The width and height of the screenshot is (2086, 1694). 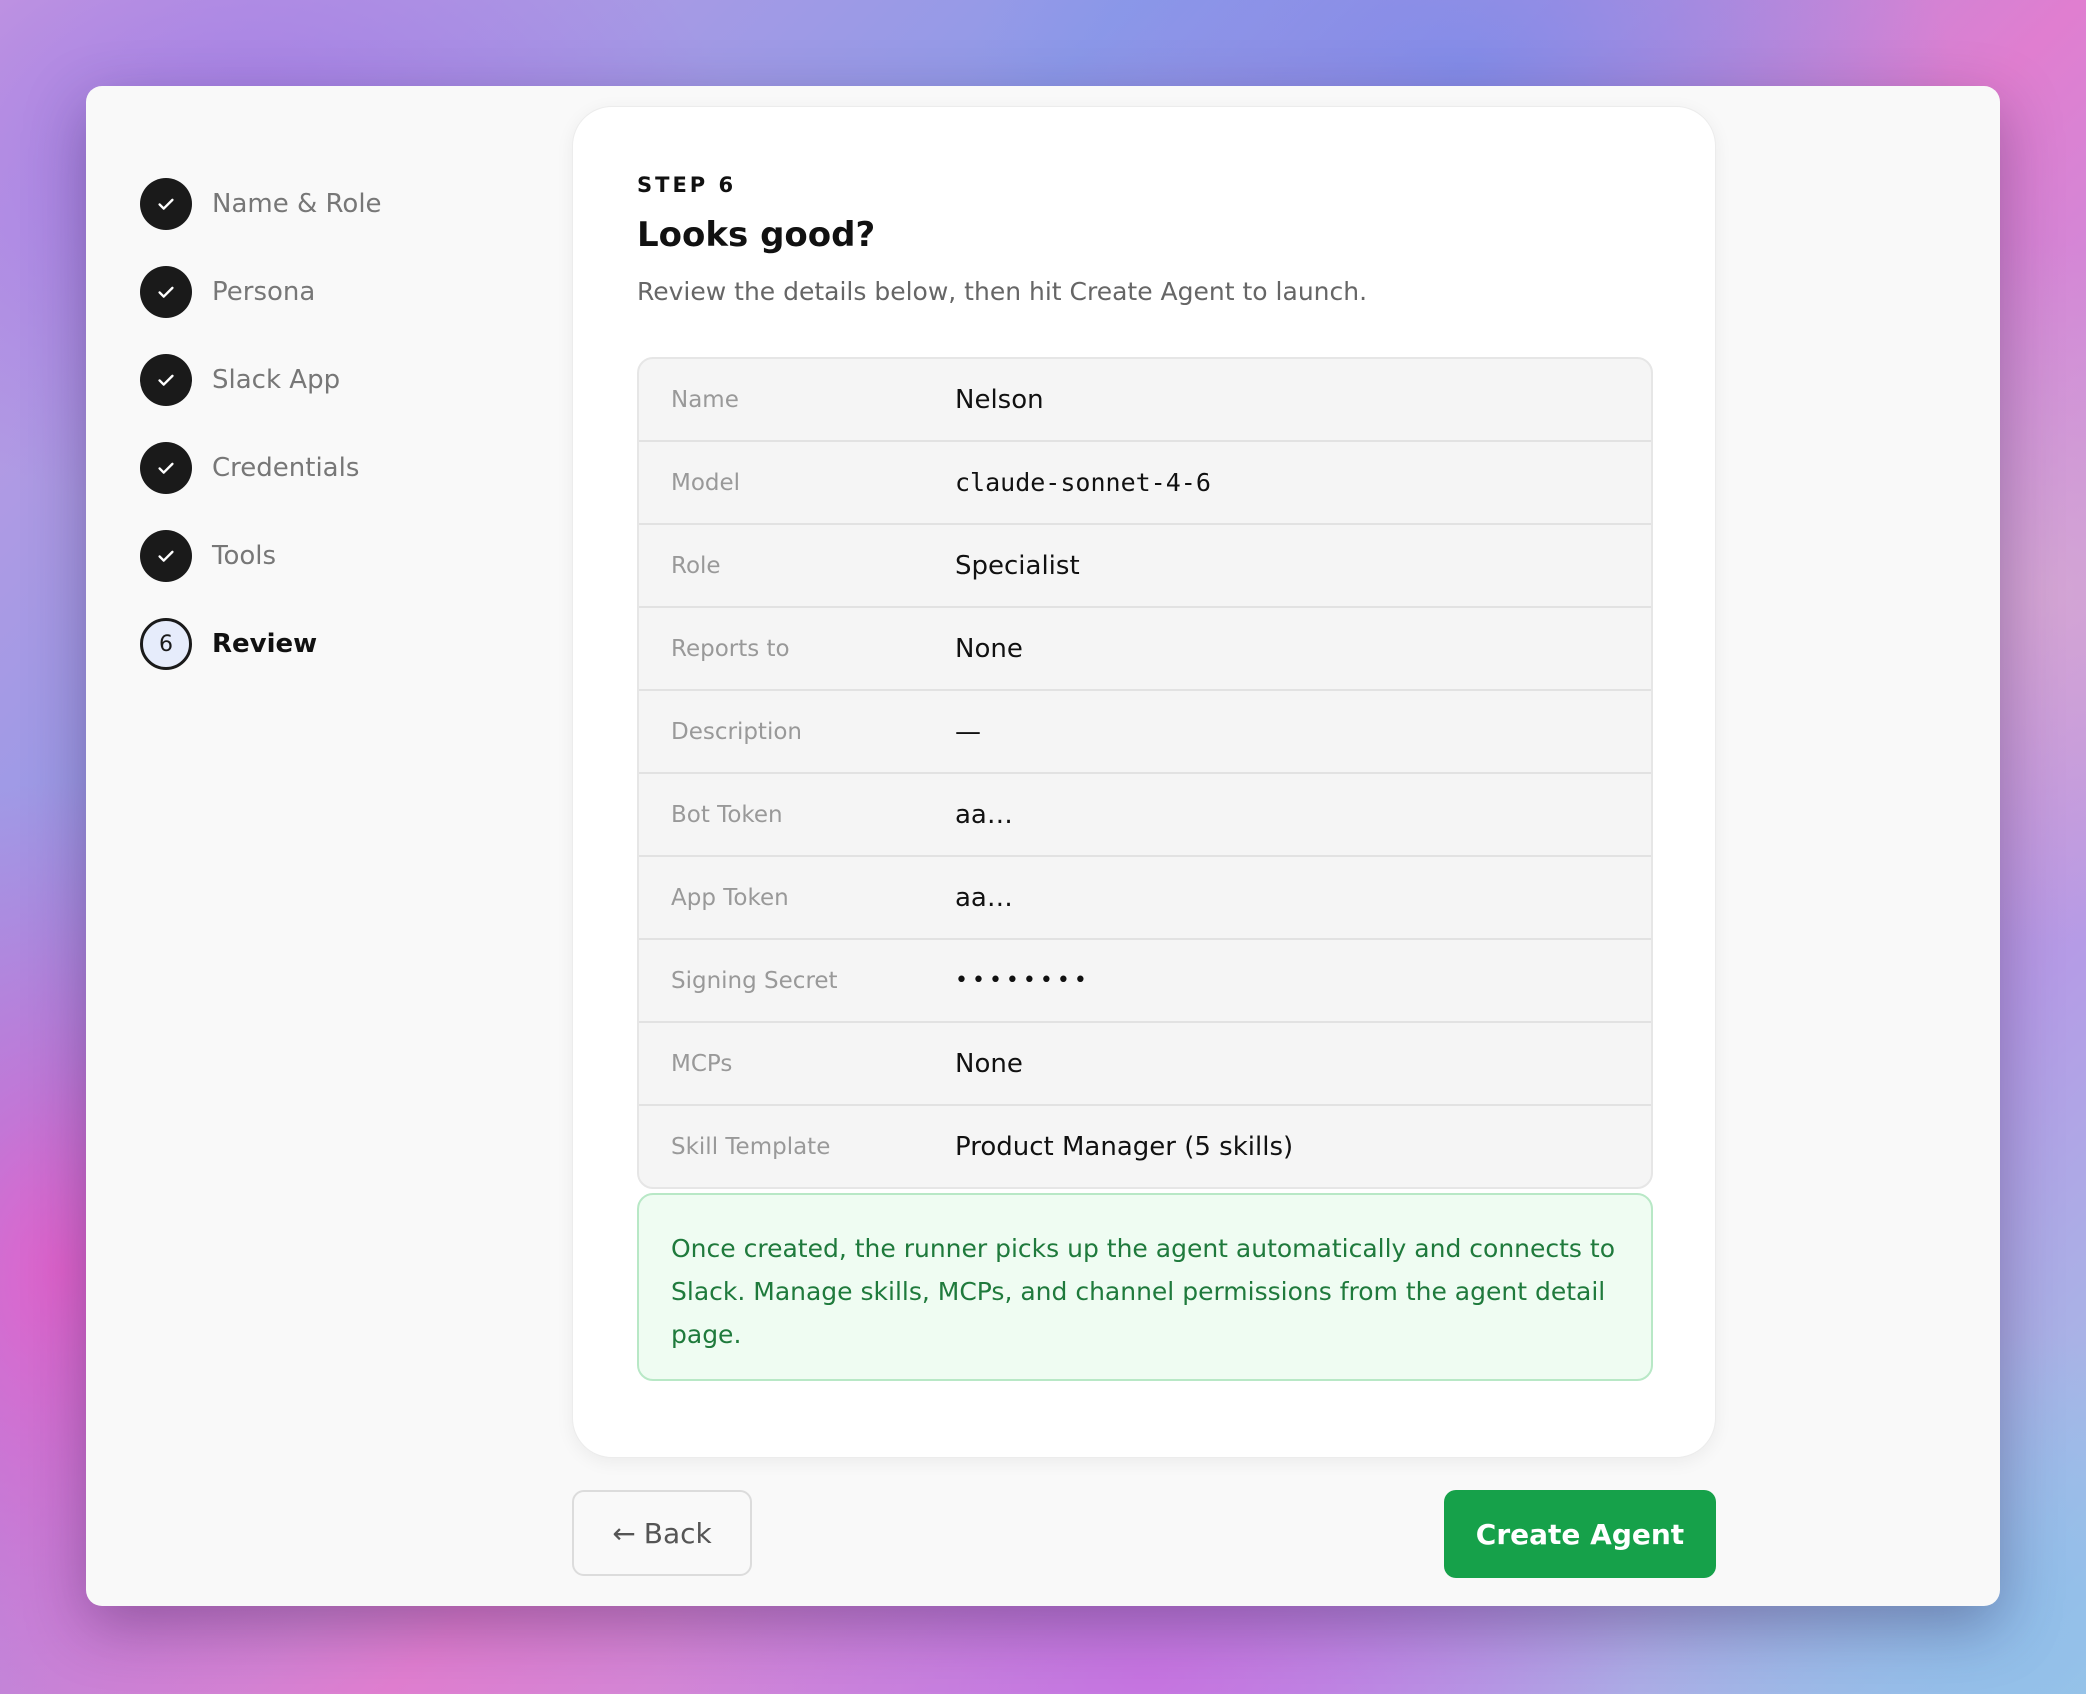 What do you see at coordinates (706, 482) in the screenshot?
I see `row-label: Model` at bounding box center [706, 482].